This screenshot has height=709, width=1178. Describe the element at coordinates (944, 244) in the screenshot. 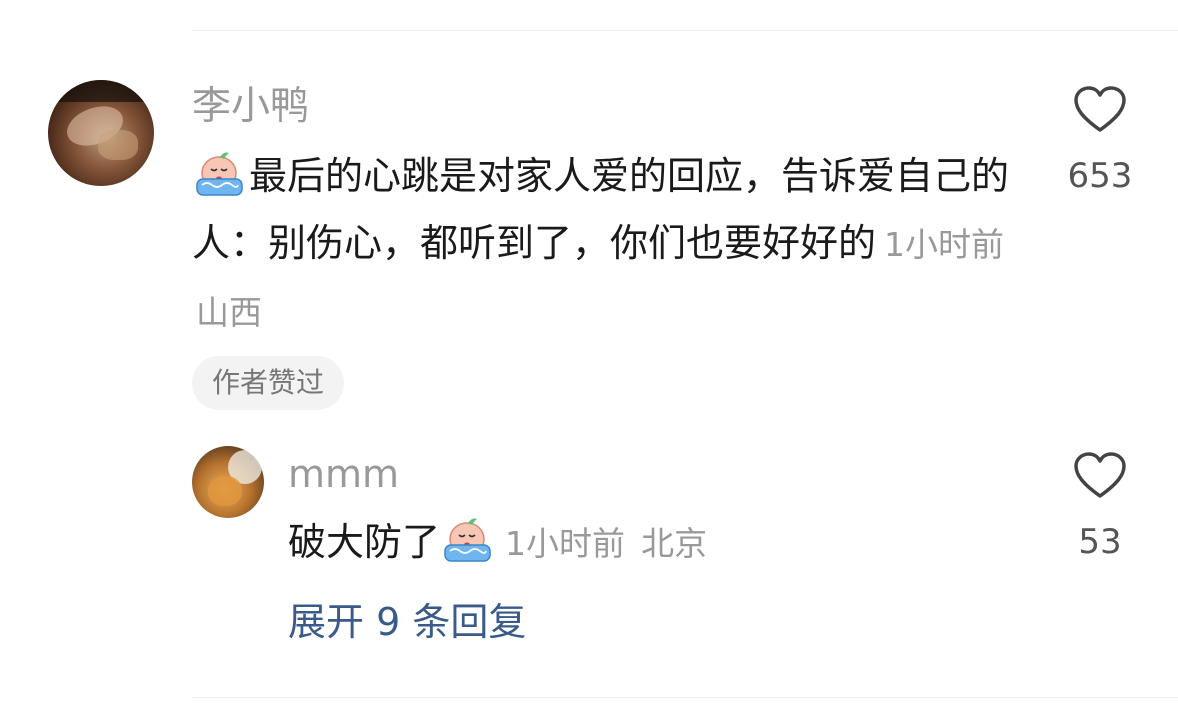

I see `comment-time: 1小时前` at that location.